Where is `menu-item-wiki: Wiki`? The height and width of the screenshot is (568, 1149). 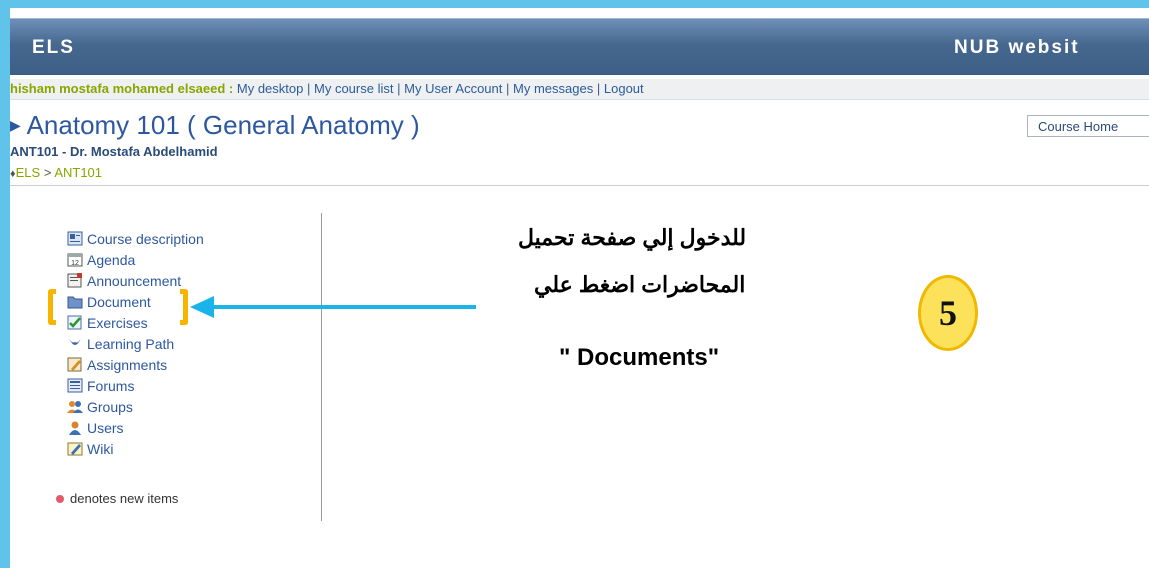 menu-item-wiki: Wiki is located at coordinates (135, 448).